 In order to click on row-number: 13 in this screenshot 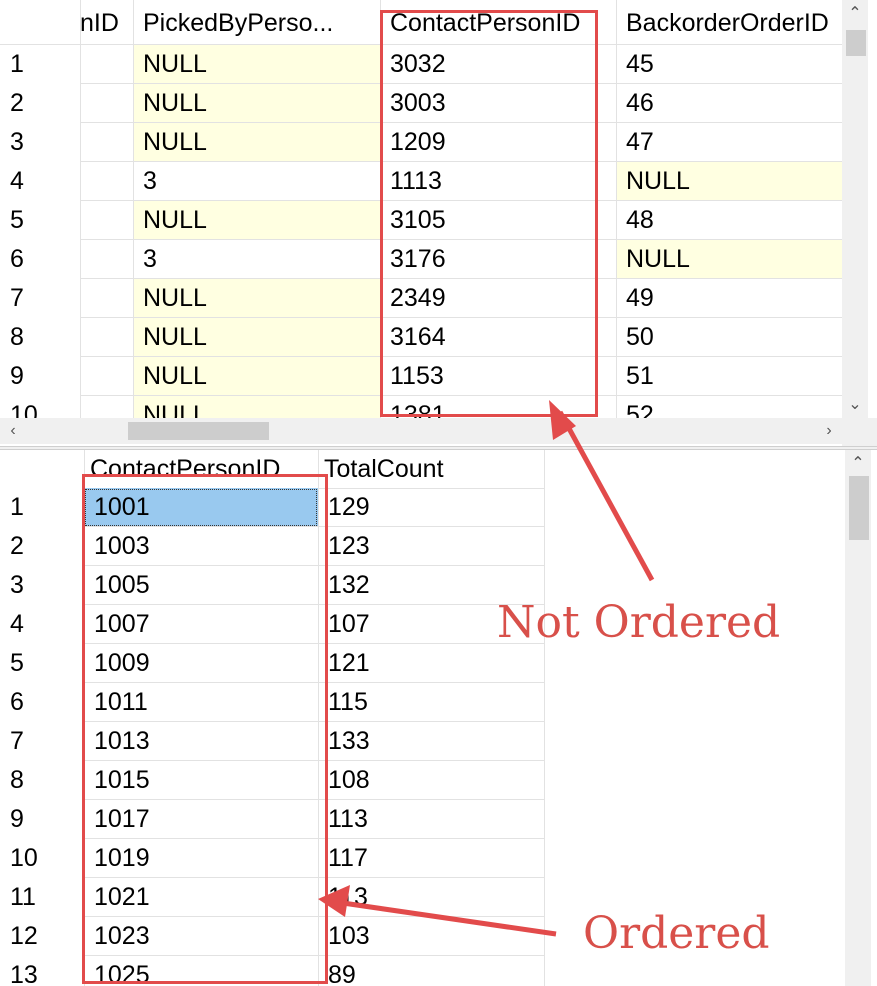, I will do `click(24, 973)`.